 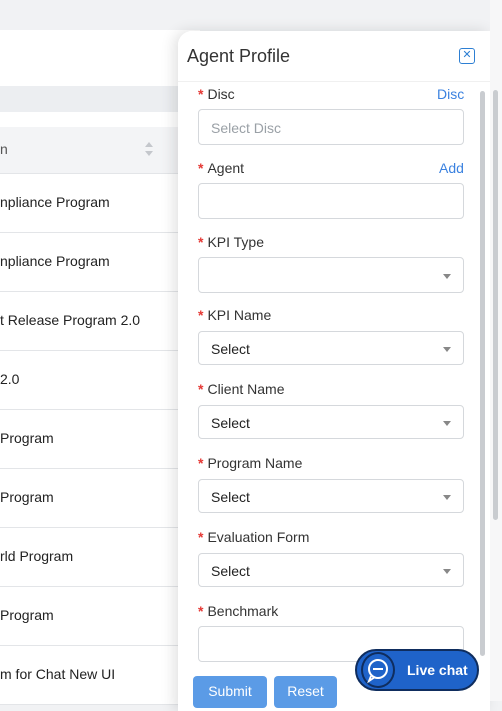 What do you see at coordinates (216, 94) in the screenshot?
I see `disc-label: * Disc` at bounding box center [216, 94].